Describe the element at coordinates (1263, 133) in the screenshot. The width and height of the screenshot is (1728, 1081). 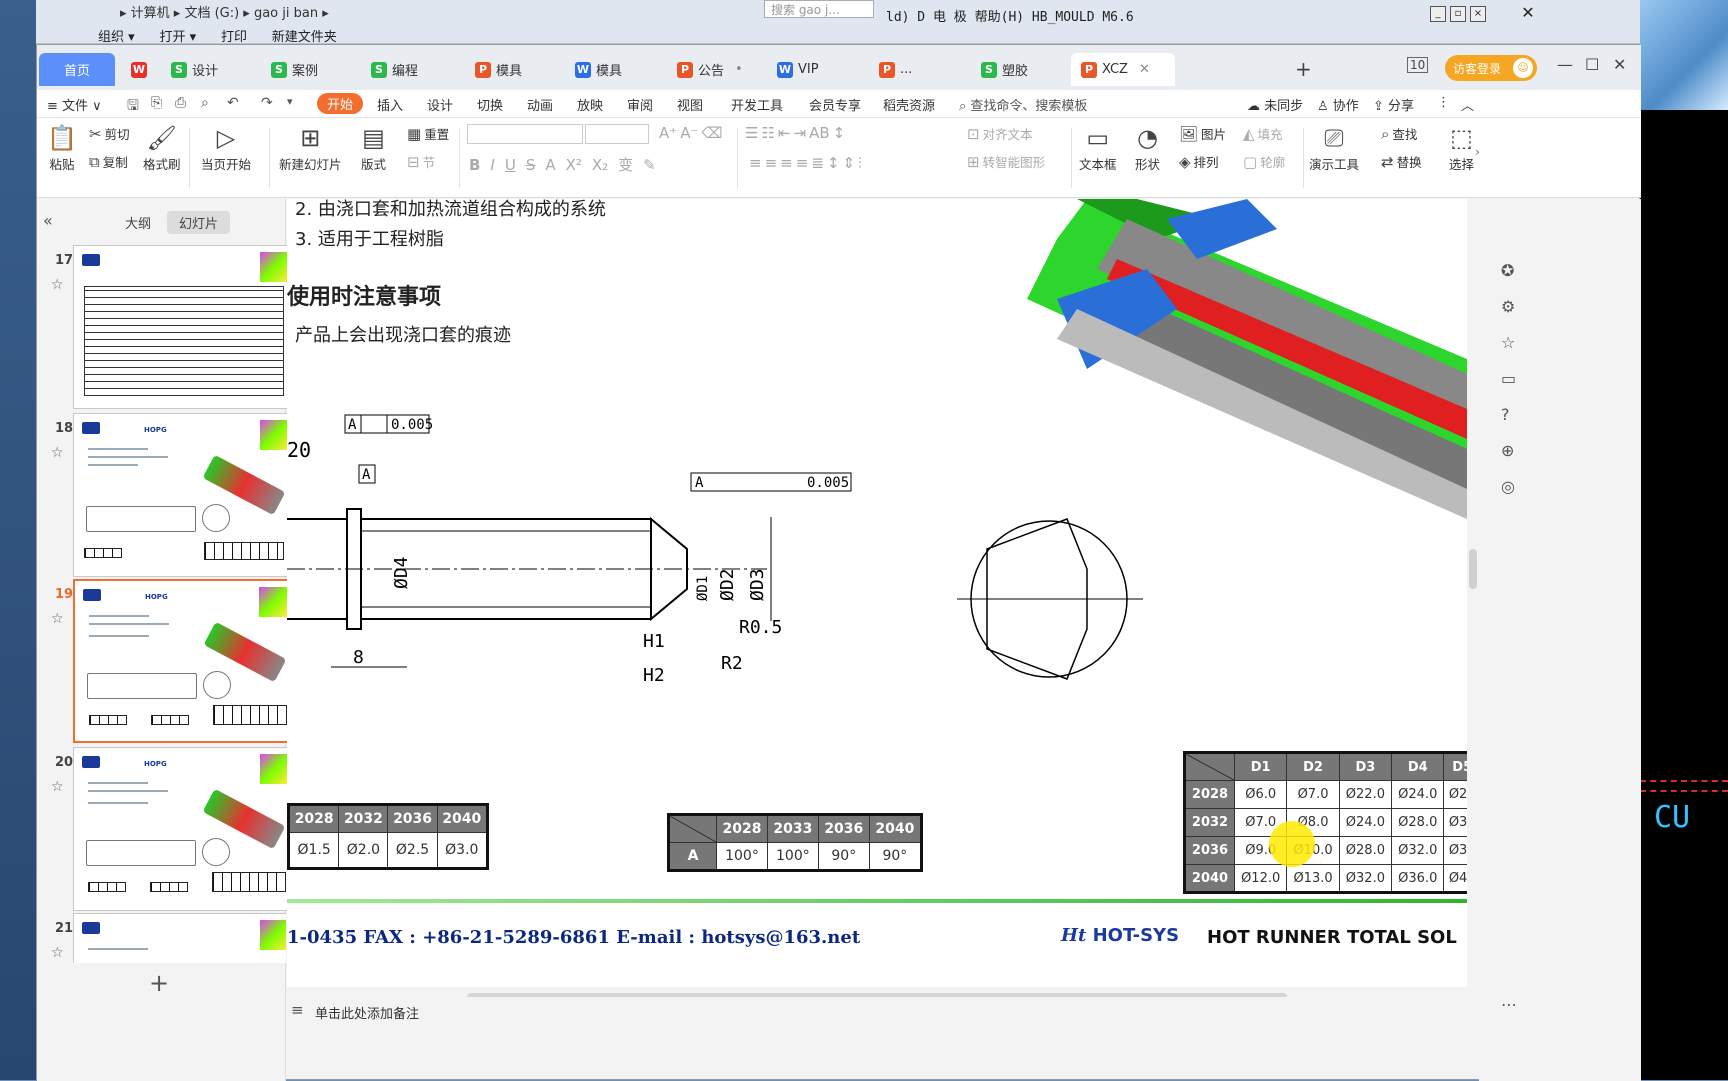
I see `fill-button: ◭ 填充` at that location.